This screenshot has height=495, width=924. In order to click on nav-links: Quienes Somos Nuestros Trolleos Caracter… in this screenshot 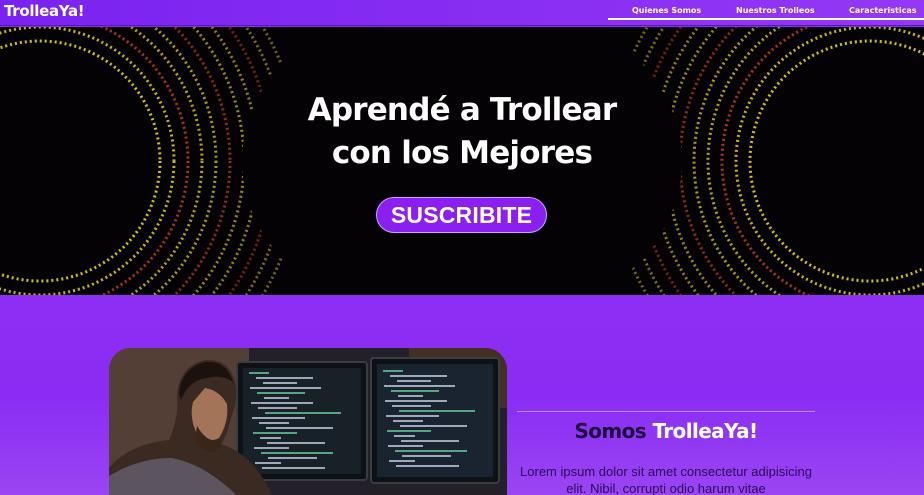, I will do `click(766, 10)`.